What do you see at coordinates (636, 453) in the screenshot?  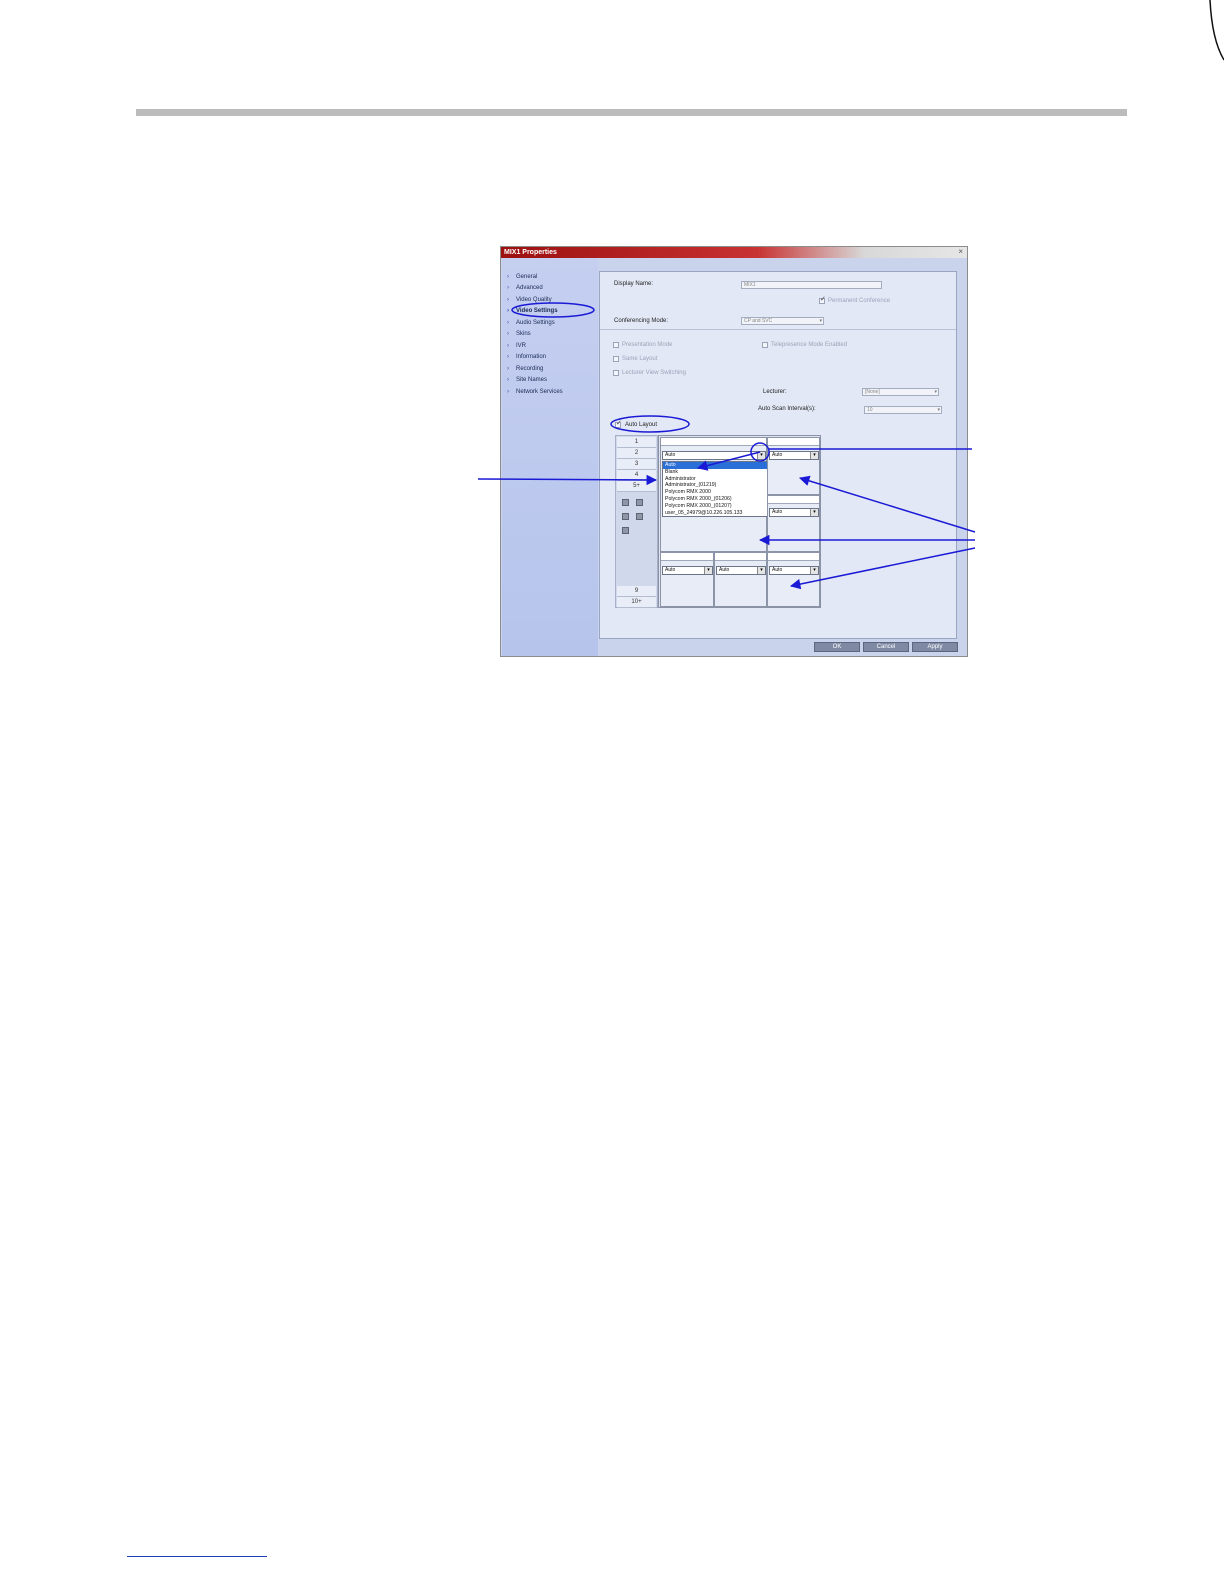 I see `layout-tab: 2` at bounding box center [636, 453].